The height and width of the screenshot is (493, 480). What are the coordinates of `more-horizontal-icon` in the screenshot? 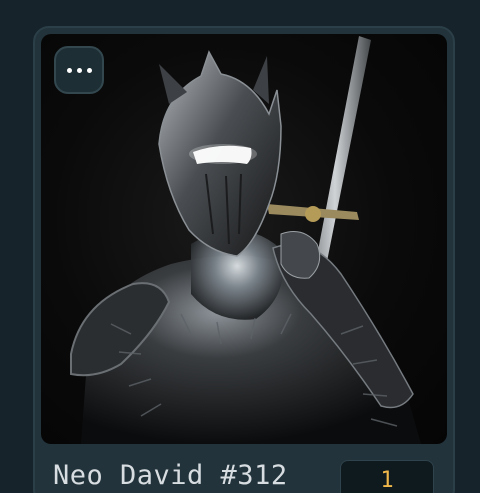 It's located at (79, 70).